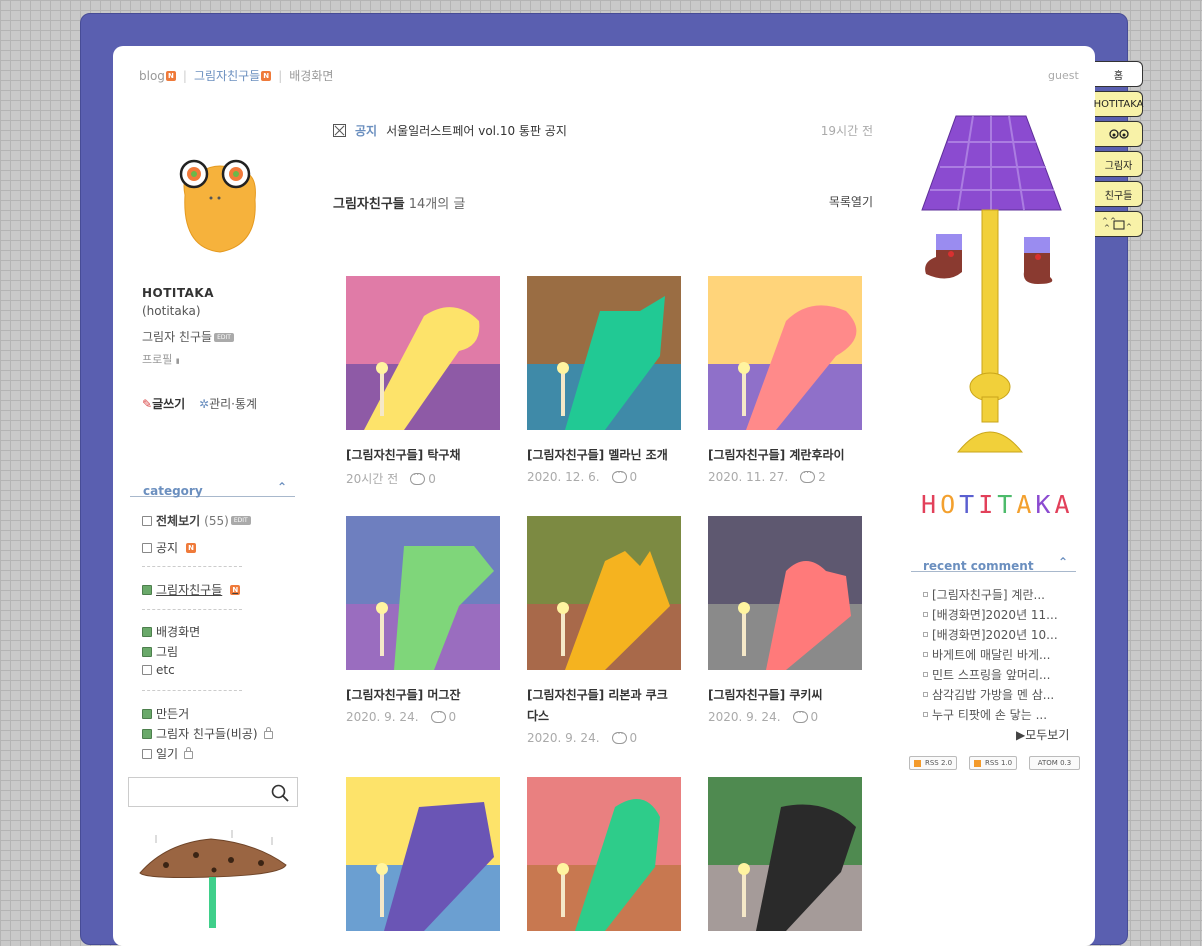 This screenshot has height=946, width=1202. Describe the element at coordinates (233, 404) in the screenshot. I see `admin-label: 관리·통계` at that location.